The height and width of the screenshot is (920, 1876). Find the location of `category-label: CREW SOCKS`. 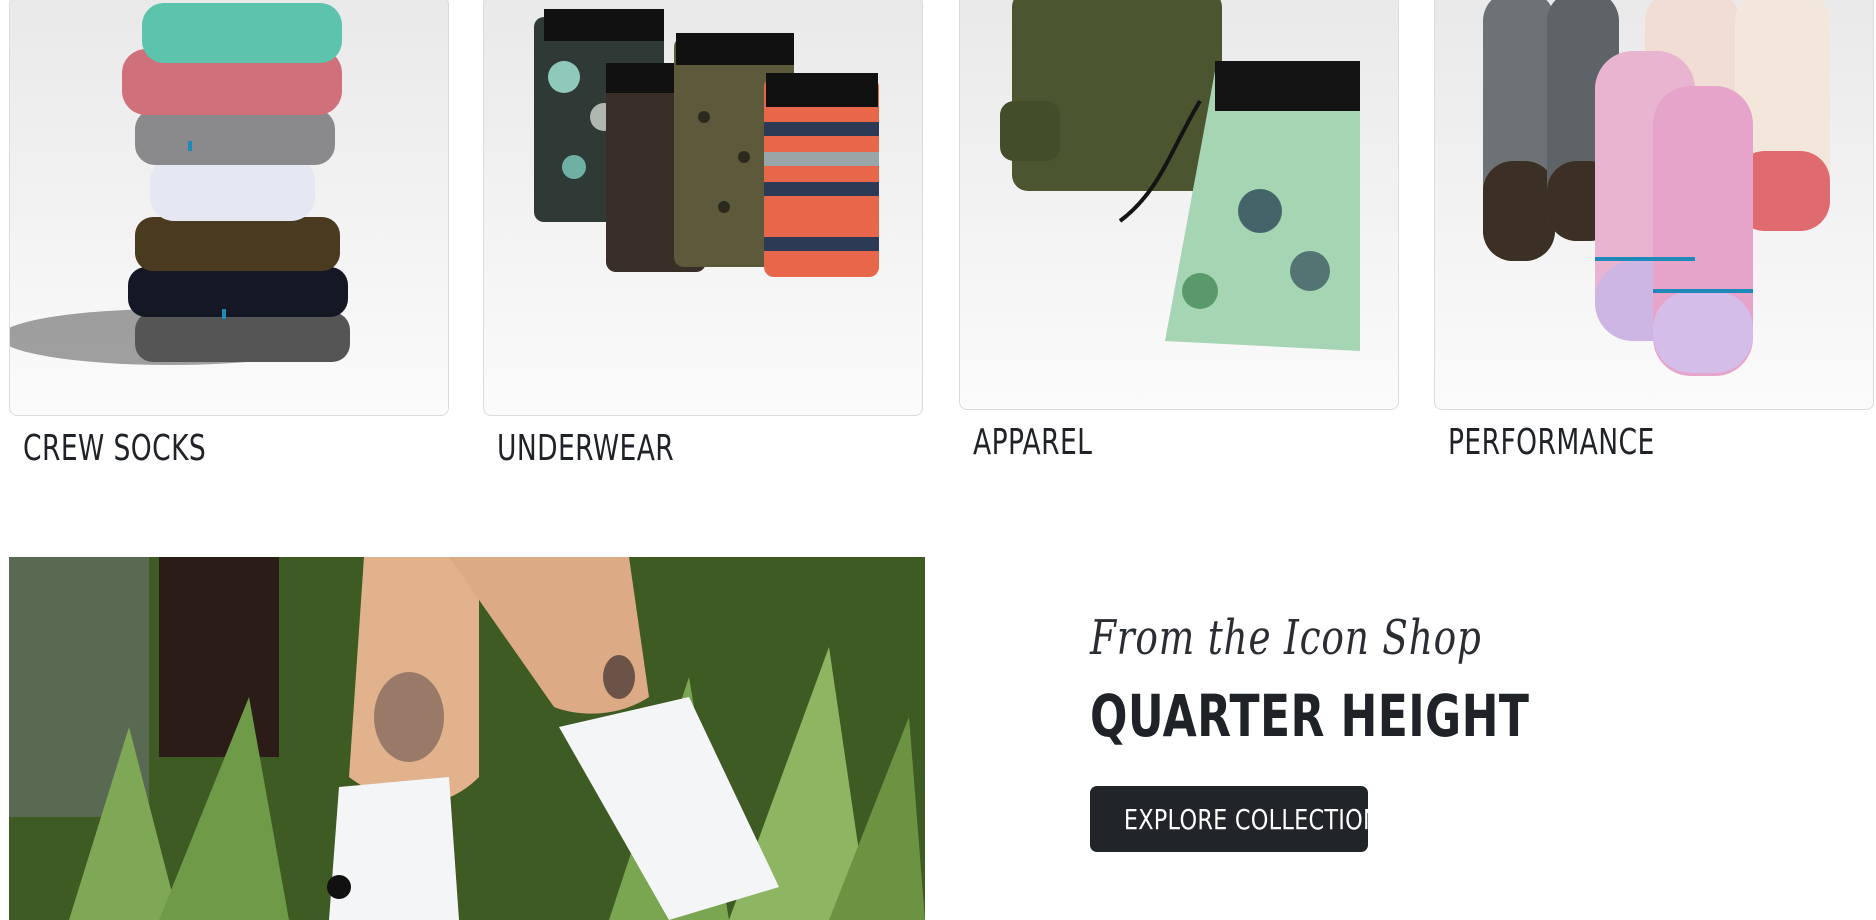

category-label: CREW SOCKS is located at coordinates (114, 448).